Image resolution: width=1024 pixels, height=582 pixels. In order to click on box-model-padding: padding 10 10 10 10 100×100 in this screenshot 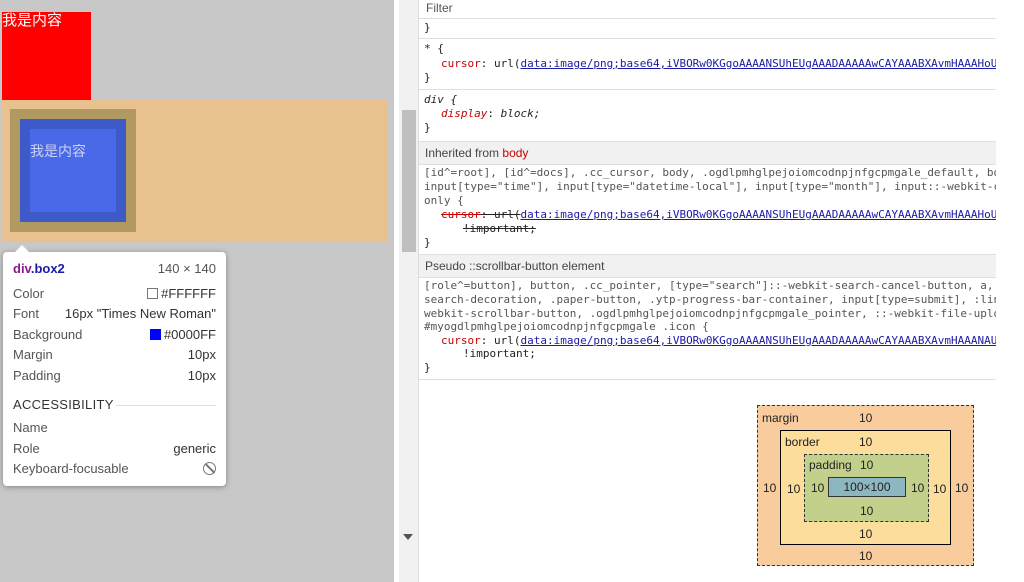, I will do `click(866, 488)`.